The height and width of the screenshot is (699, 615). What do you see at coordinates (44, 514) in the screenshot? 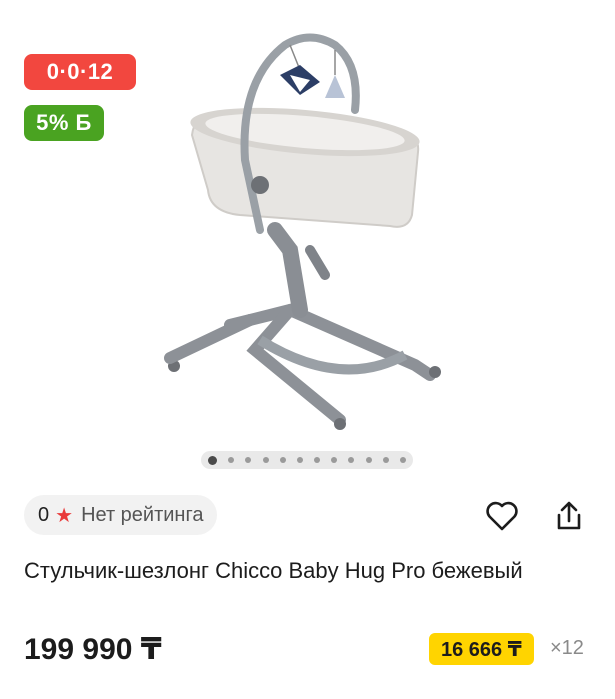
I see `rating-count: 0` at bounding box center [44, 514].